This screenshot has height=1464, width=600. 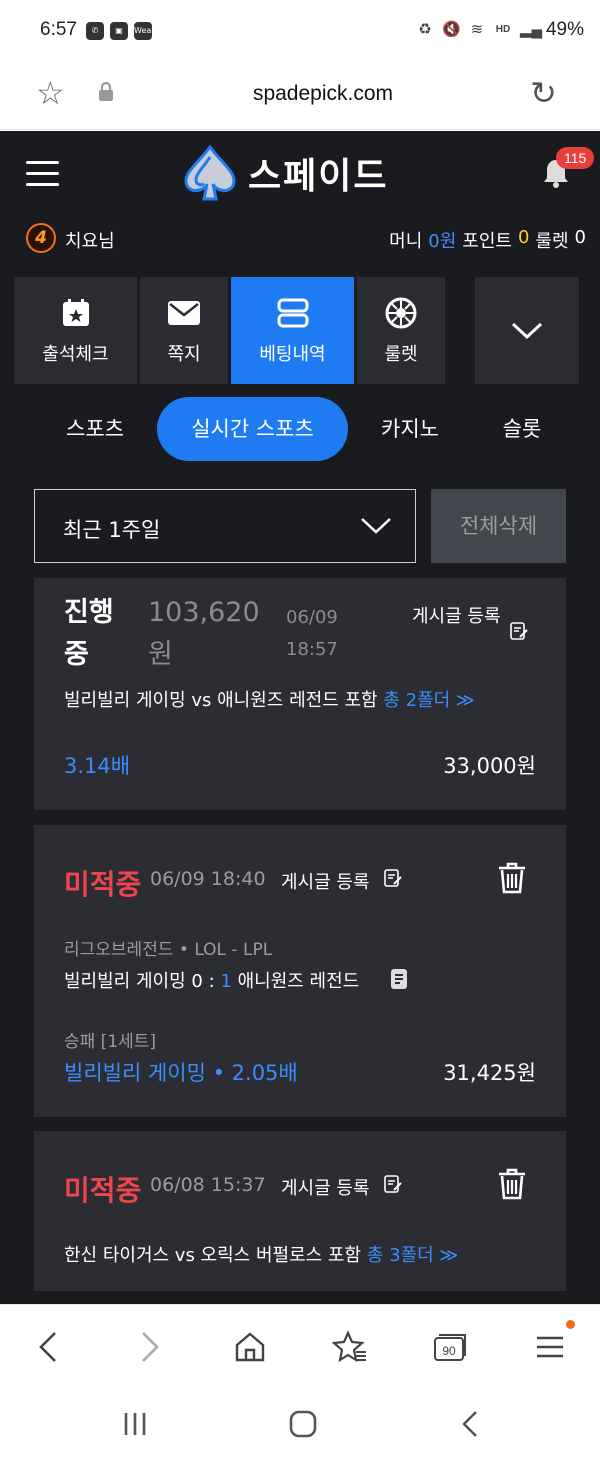 I want to click on browser-url-bar: ☆ spadepick.com ↻, so click(x=300, y=96).